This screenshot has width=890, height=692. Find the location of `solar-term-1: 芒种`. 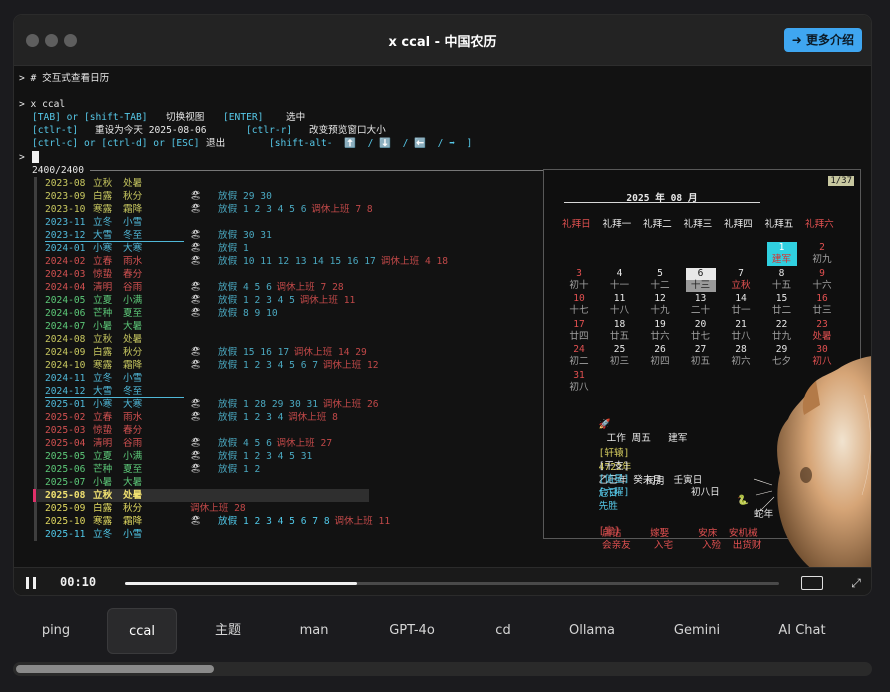

solar-term-1: 芒种 is located at coordinates (103, 313).